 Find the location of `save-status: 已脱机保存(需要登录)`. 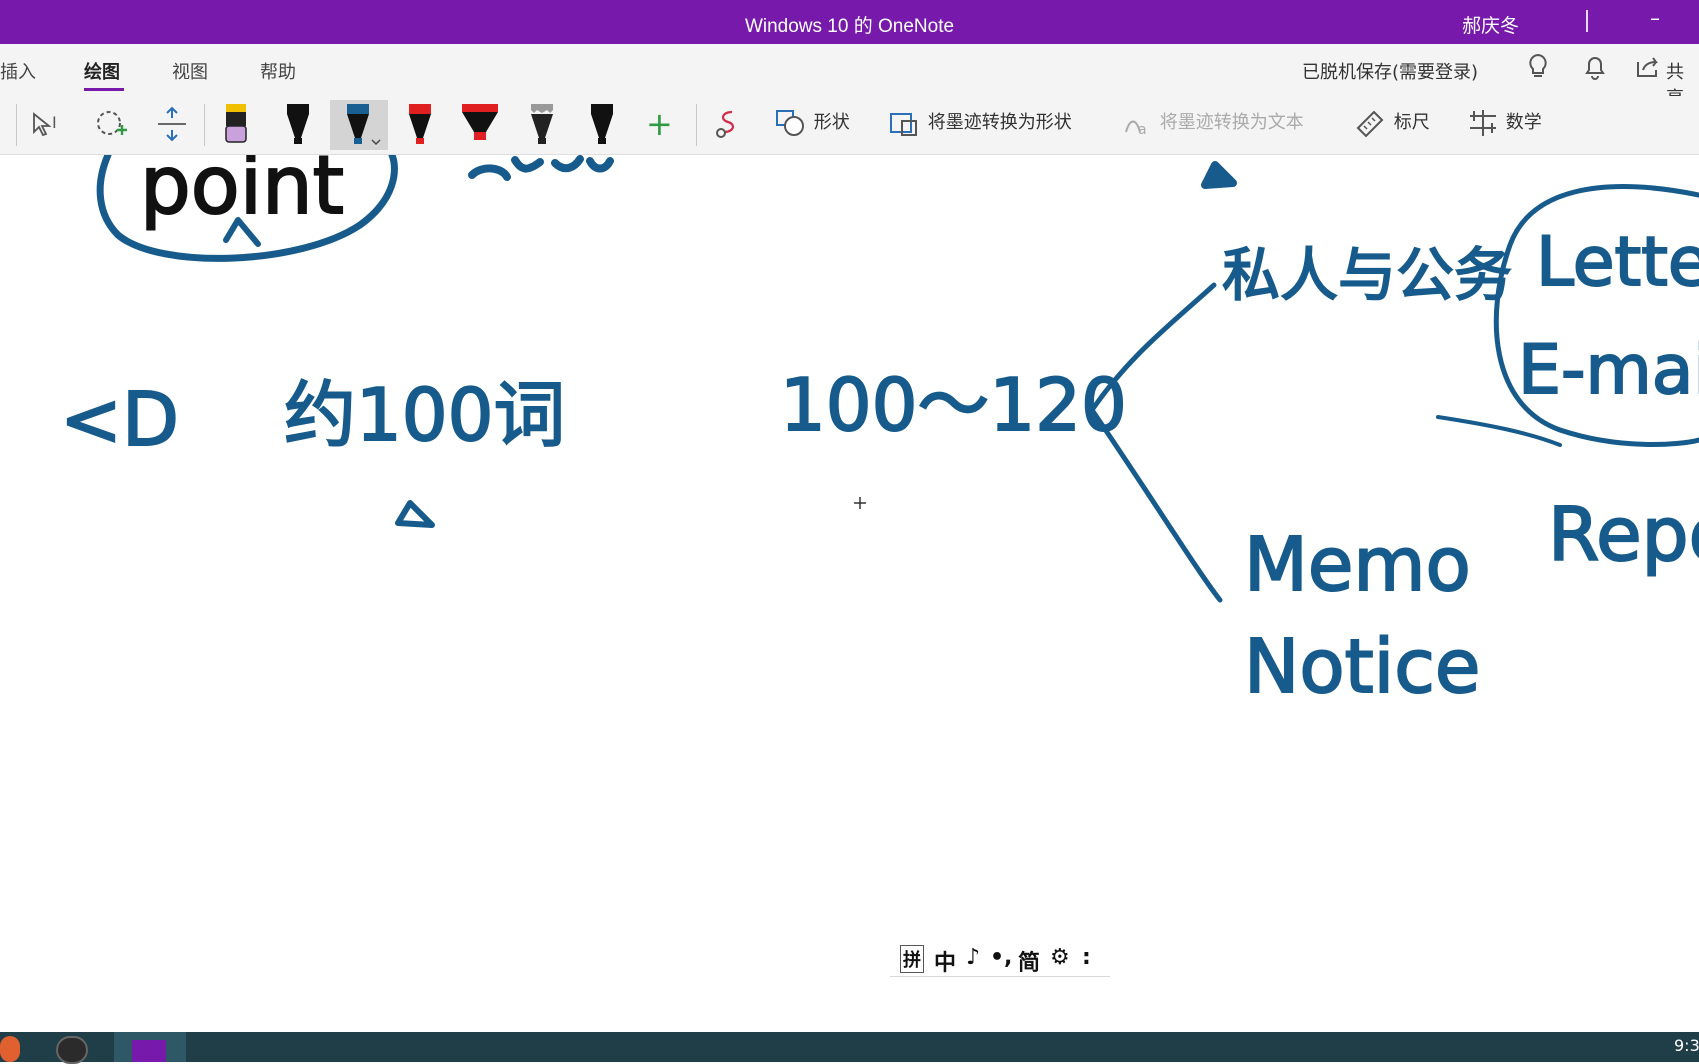

save-status: 已脱机保存(需要登录) is located at coordinates (1390, 72).